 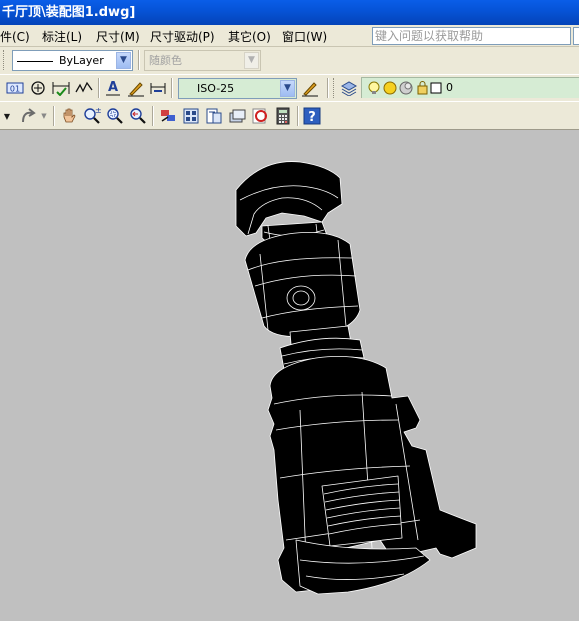 I want to click on zoom-realtime-icon: ±, so click(x=92, y=116).